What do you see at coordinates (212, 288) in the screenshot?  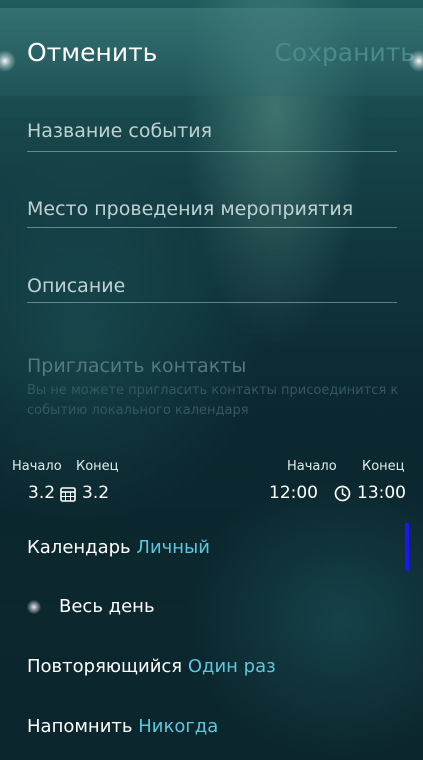 I see `description-field: Описание` at bounding box center [212, 288].